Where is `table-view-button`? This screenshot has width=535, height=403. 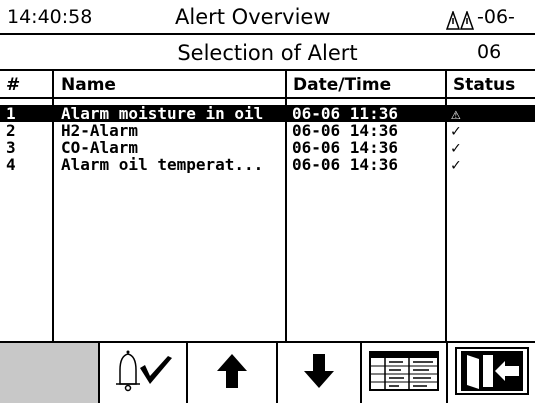 table-view-button is located at coordinates (405, 373).